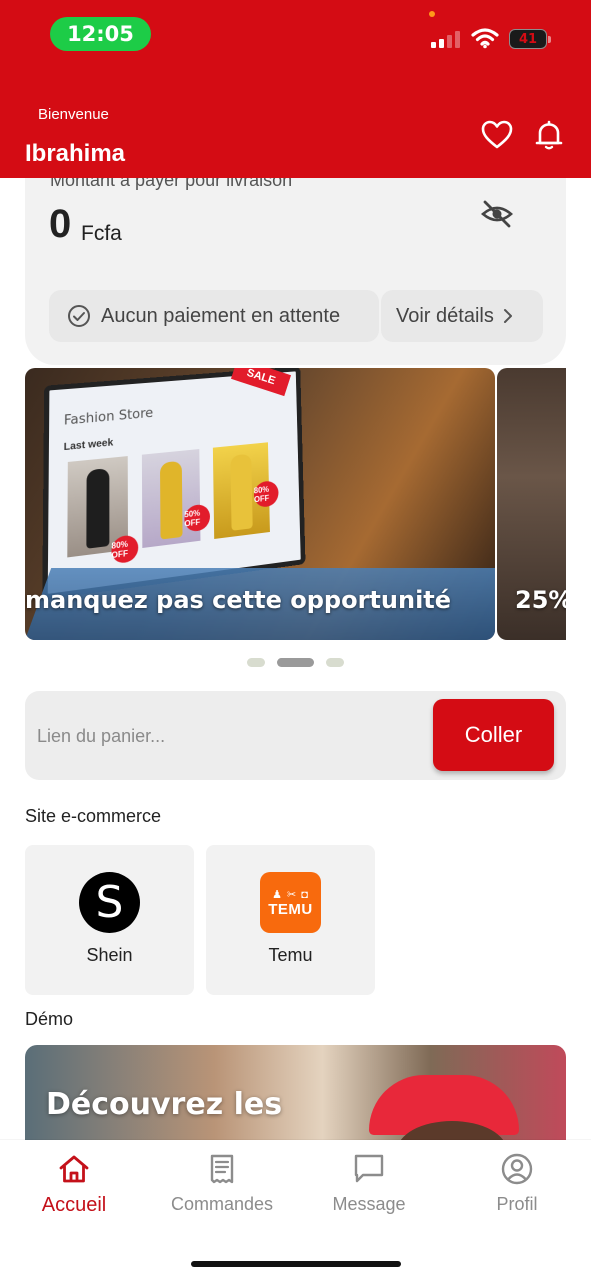  Describe the element at coordinates (222, 1187) in the screenshot. I see `nav-item-commandes: Commandes` at that location.